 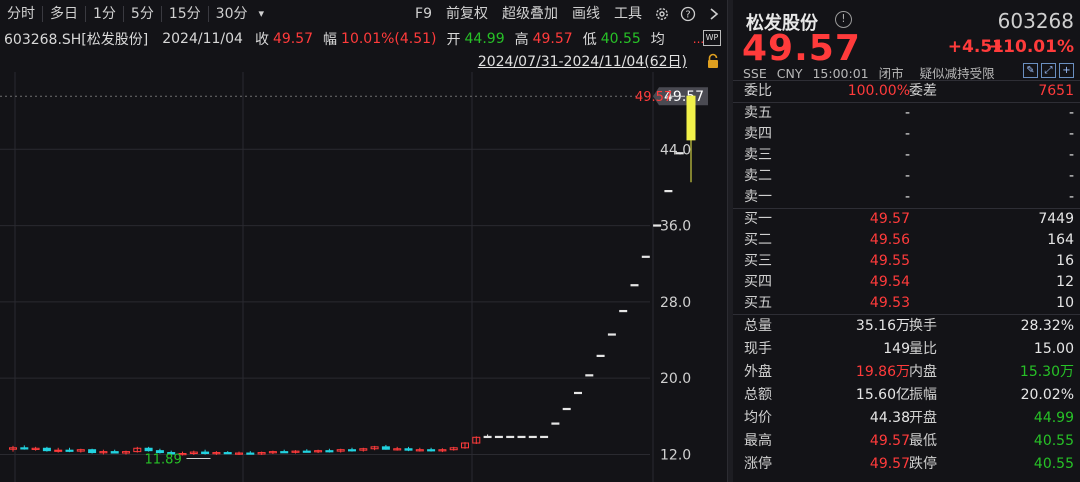 What do you see at coordinates (758, 134) in the screenshot?
I see `ask-level-label: 卖四` at bounding box center [758, 134].